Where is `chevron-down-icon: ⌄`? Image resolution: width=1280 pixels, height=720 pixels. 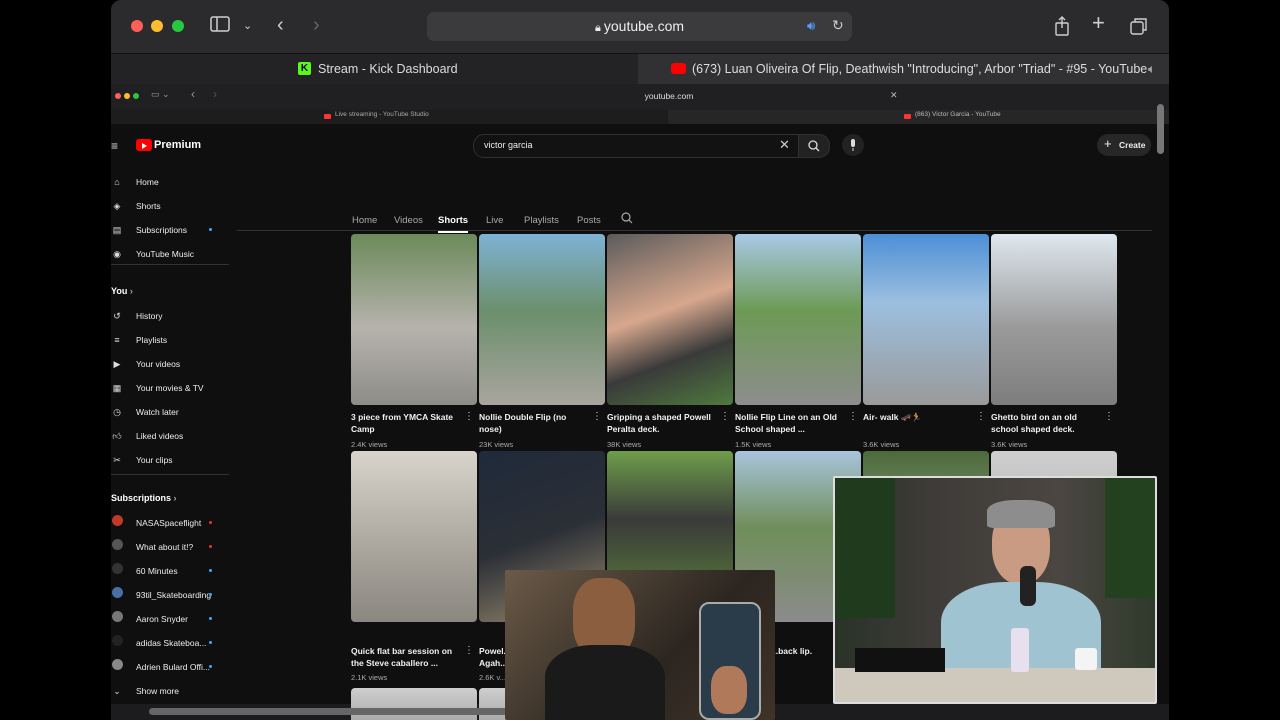 chevron-down-icon: ⌄ is located at coordinates (247, 26).